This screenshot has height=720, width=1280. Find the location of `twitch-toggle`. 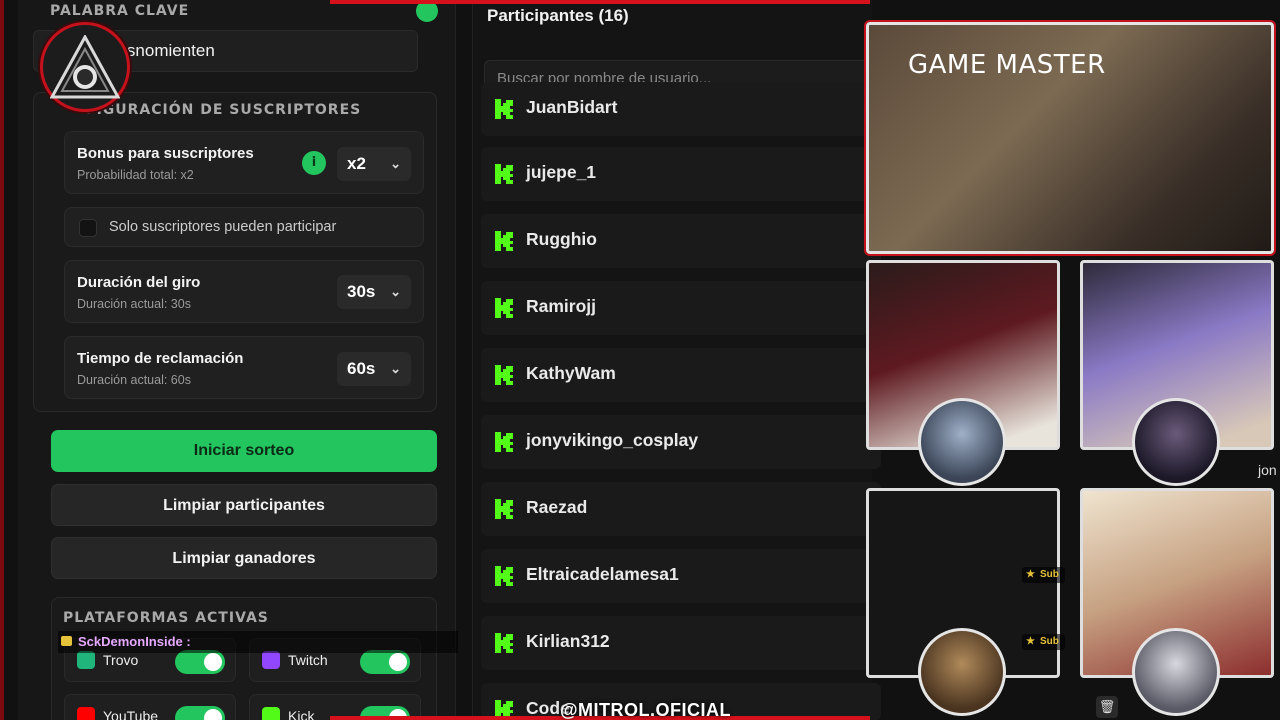

twitch-toggle is located at coordinates (385, 662).